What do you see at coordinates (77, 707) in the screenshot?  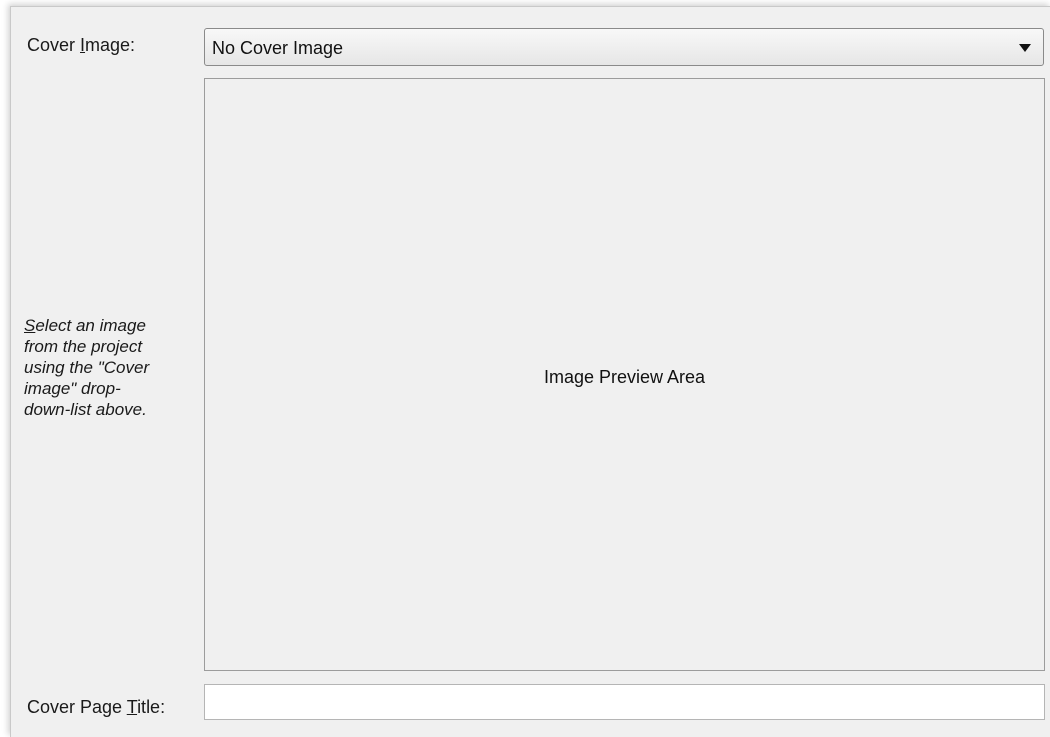 I see `cover-page-title-label-text: Cover Page` at bounding box center [77, 707].